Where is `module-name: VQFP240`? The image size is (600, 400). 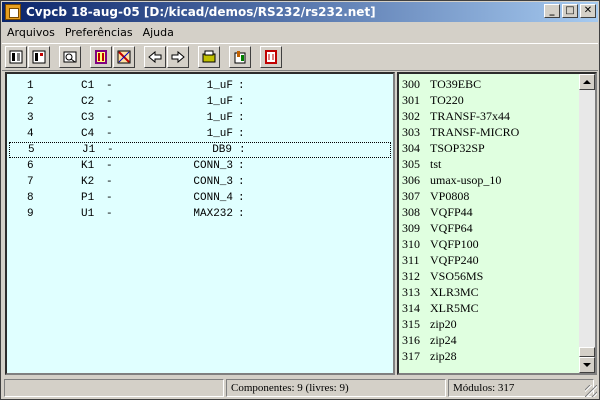 module-name: VQFP240 is located at coordinates (454, 260).